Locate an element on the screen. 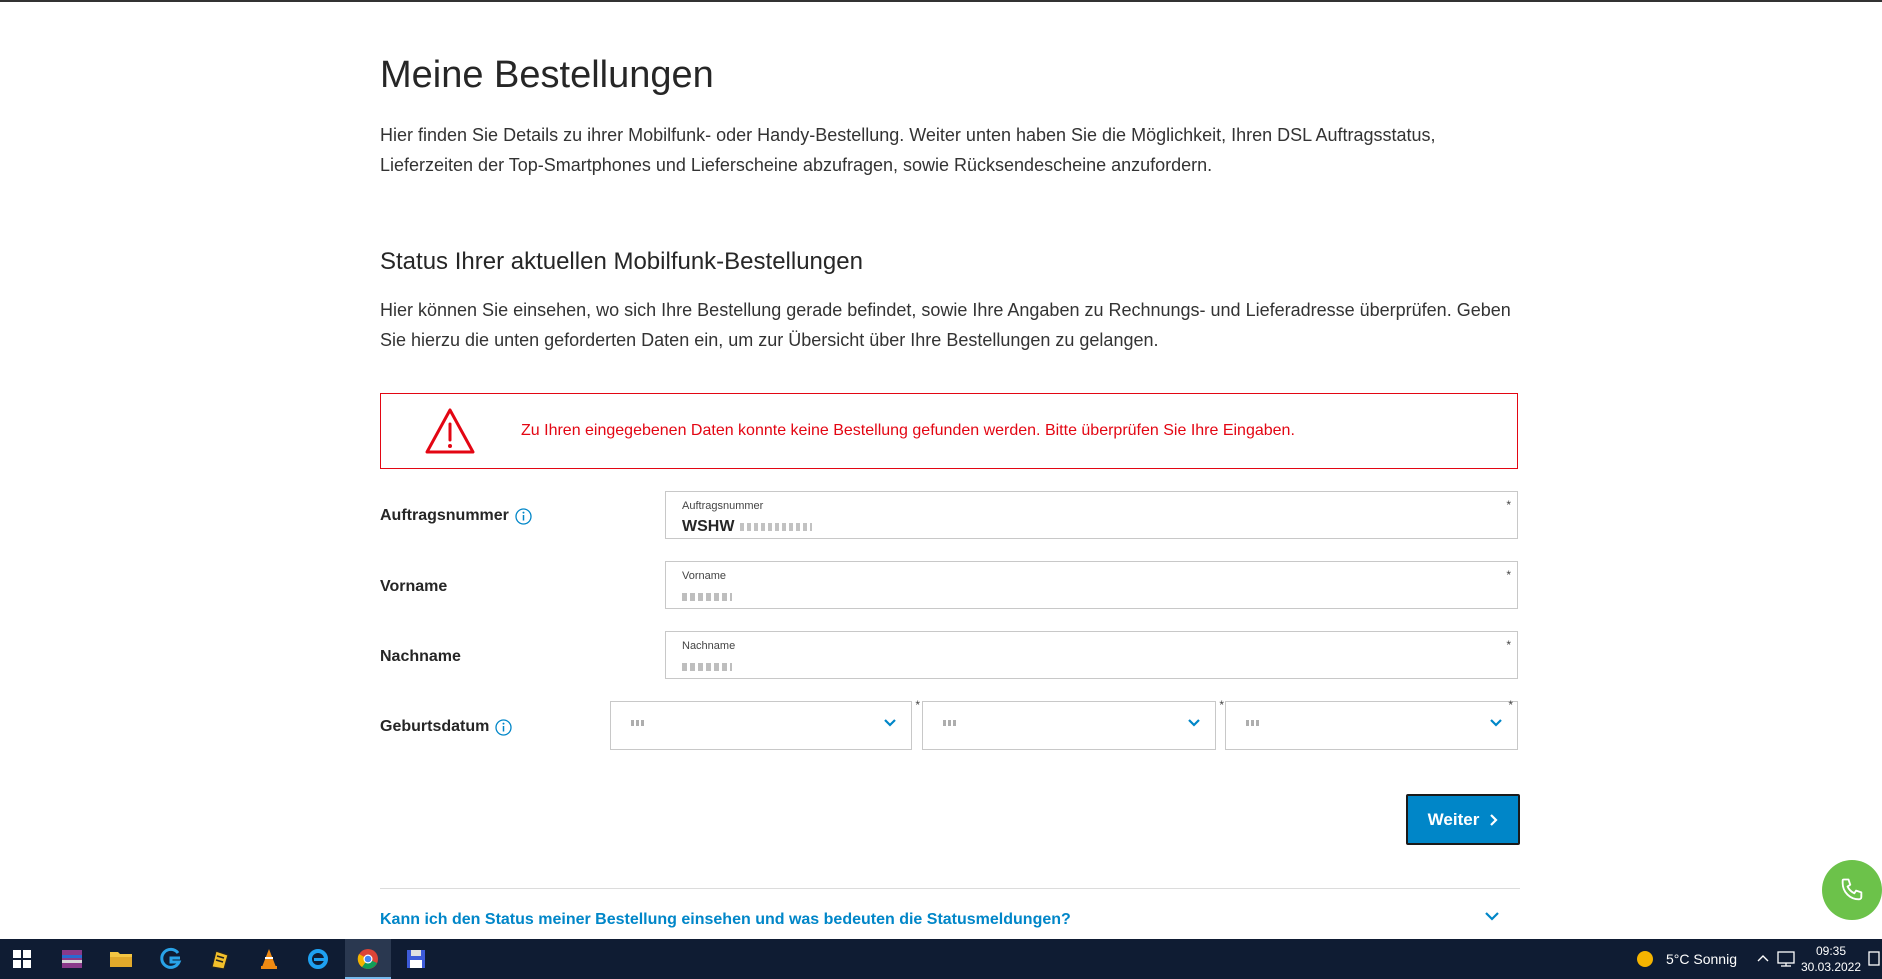 Image resolution: width=1882 pixels, height=979 pixels. first-name-field-label: Vorname is located at coordinates (704, 576).